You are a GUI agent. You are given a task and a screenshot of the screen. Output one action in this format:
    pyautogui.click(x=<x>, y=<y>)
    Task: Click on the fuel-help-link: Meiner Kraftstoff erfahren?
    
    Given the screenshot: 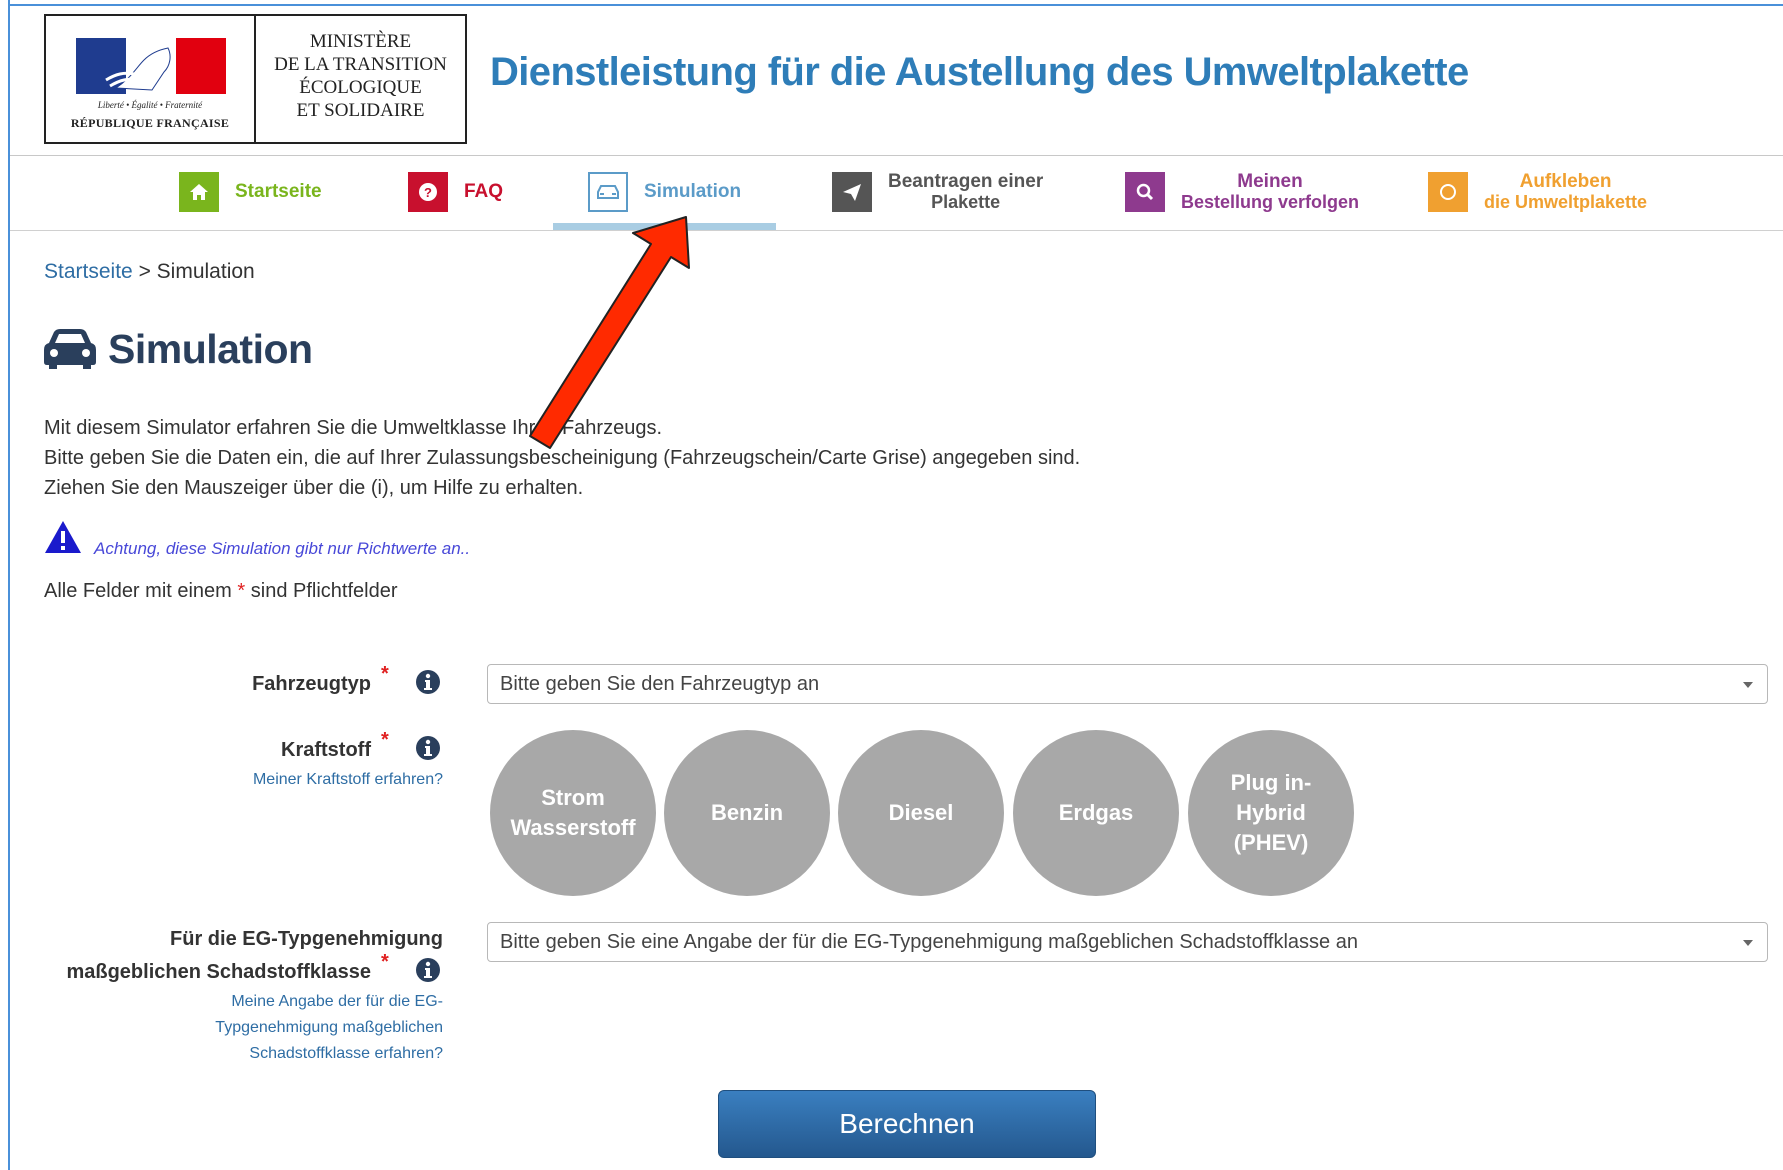 What is the action you would take?
    pyautogui.click(x=348, y=780)
    